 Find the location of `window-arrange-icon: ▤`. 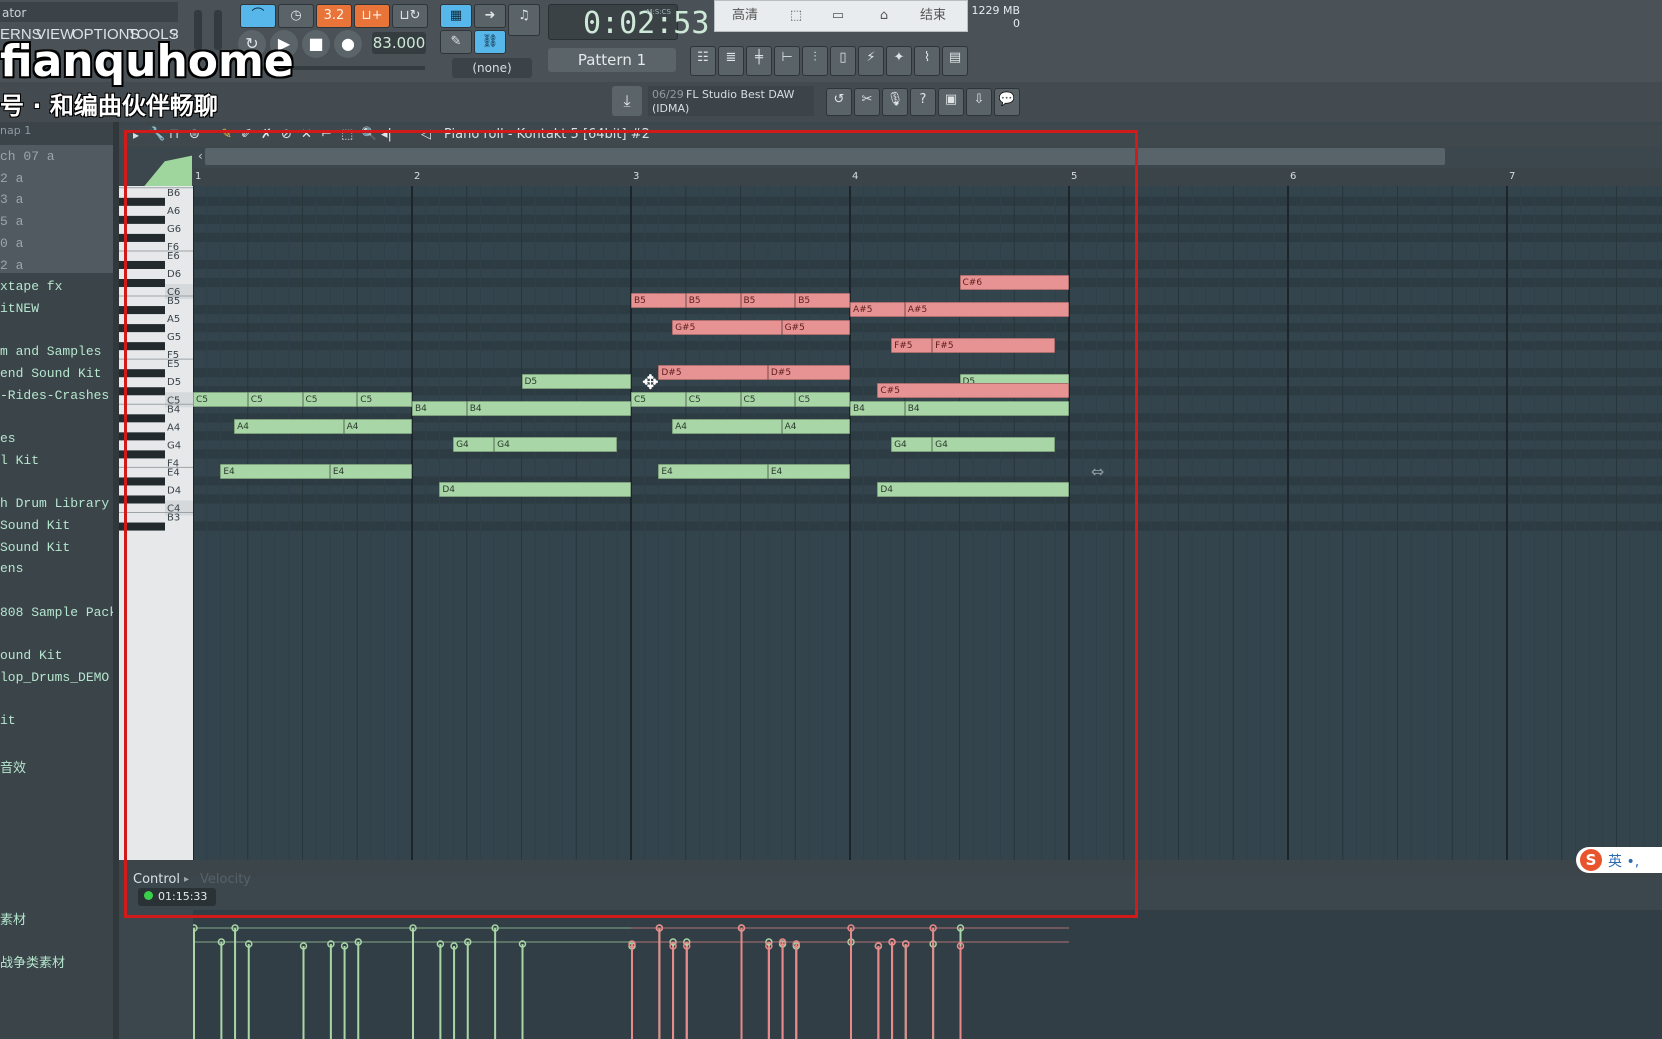

window-arrange-icon: ▤ is located at coordinates (955, 57).